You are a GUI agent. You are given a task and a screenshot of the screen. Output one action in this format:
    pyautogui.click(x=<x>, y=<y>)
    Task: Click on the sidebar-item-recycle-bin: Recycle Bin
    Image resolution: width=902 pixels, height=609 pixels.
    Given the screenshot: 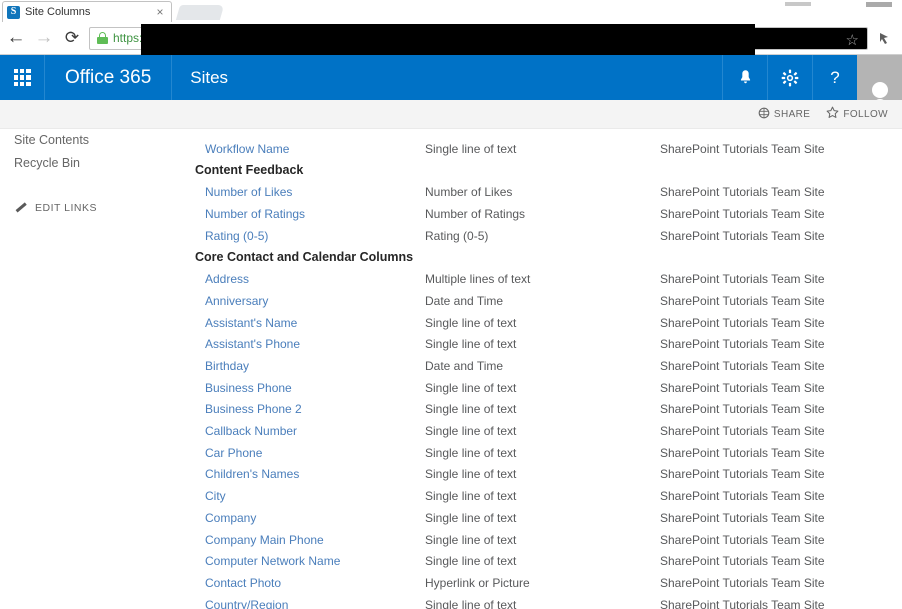 What is the action you would take?
    pyautogui.click(x=104, y=163)
    